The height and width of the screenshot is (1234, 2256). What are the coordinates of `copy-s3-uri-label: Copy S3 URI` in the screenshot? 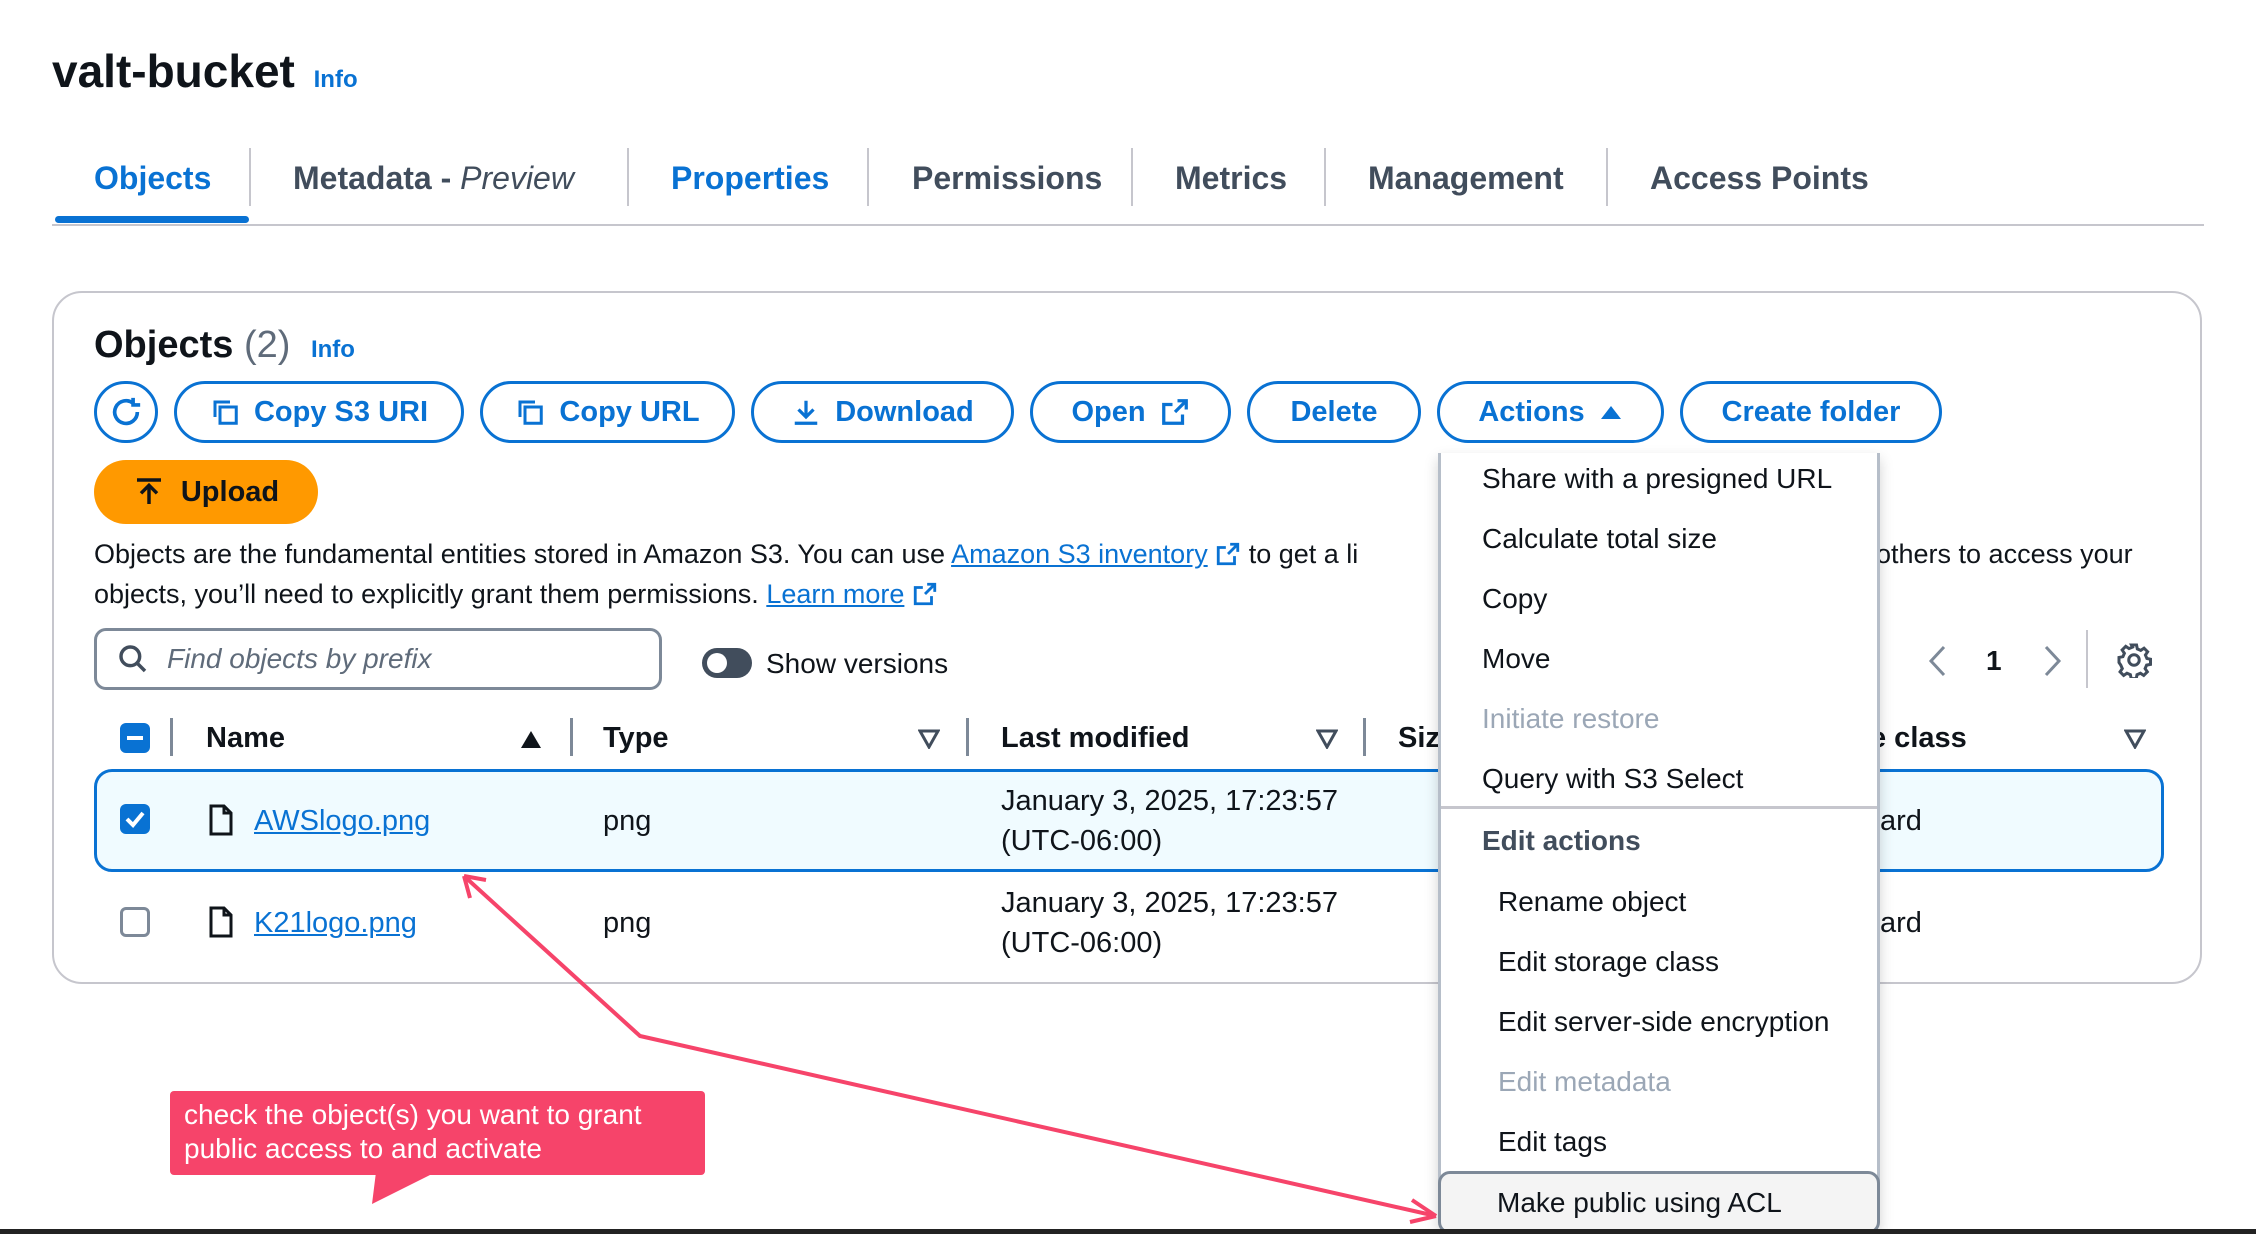 It's located at (341, 411).